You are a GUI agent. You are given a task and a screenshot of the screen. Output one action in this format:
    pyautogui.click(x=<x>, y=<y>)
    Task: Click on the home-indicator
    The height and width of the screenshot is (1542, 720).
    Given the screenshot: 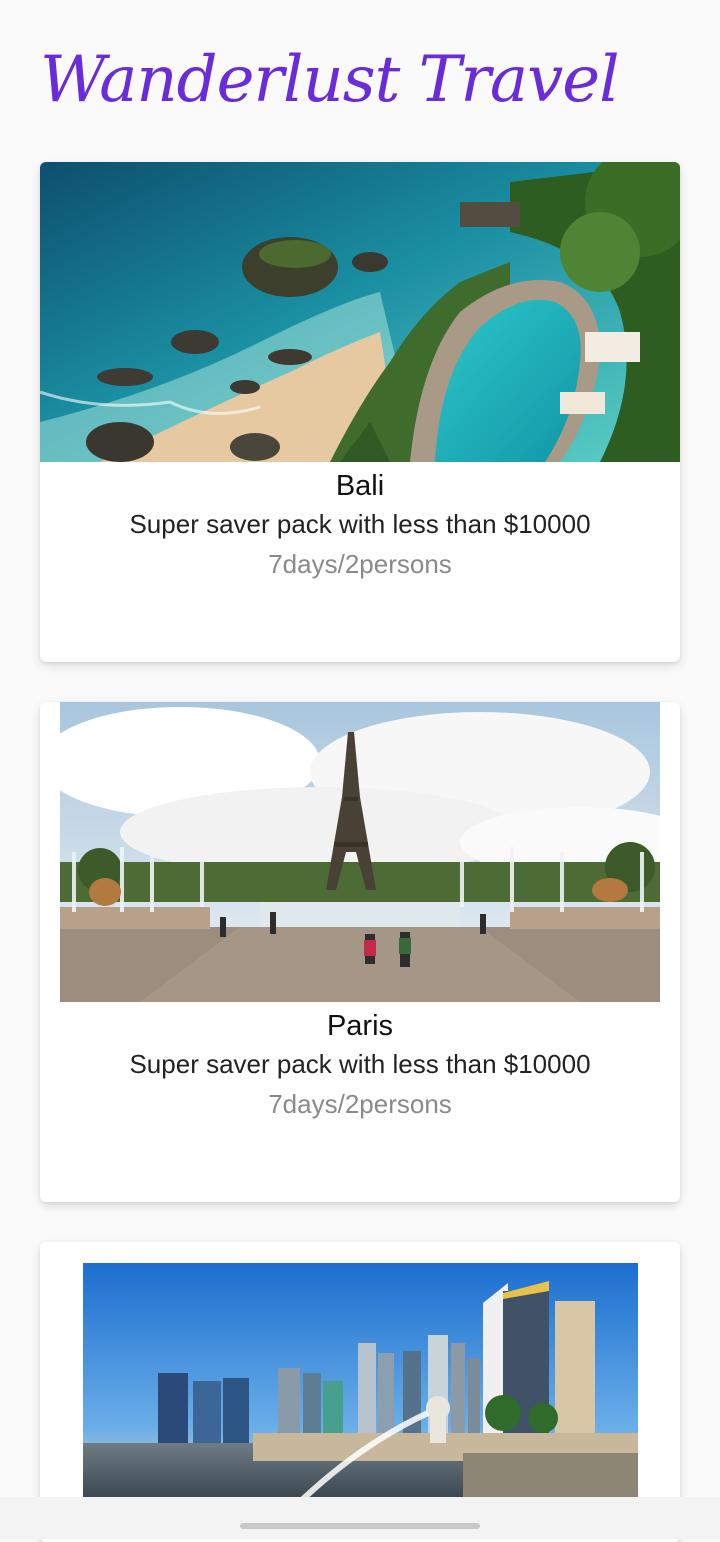 What is the action you would take?
    pyautogui.click(x=360, y=1526)
    